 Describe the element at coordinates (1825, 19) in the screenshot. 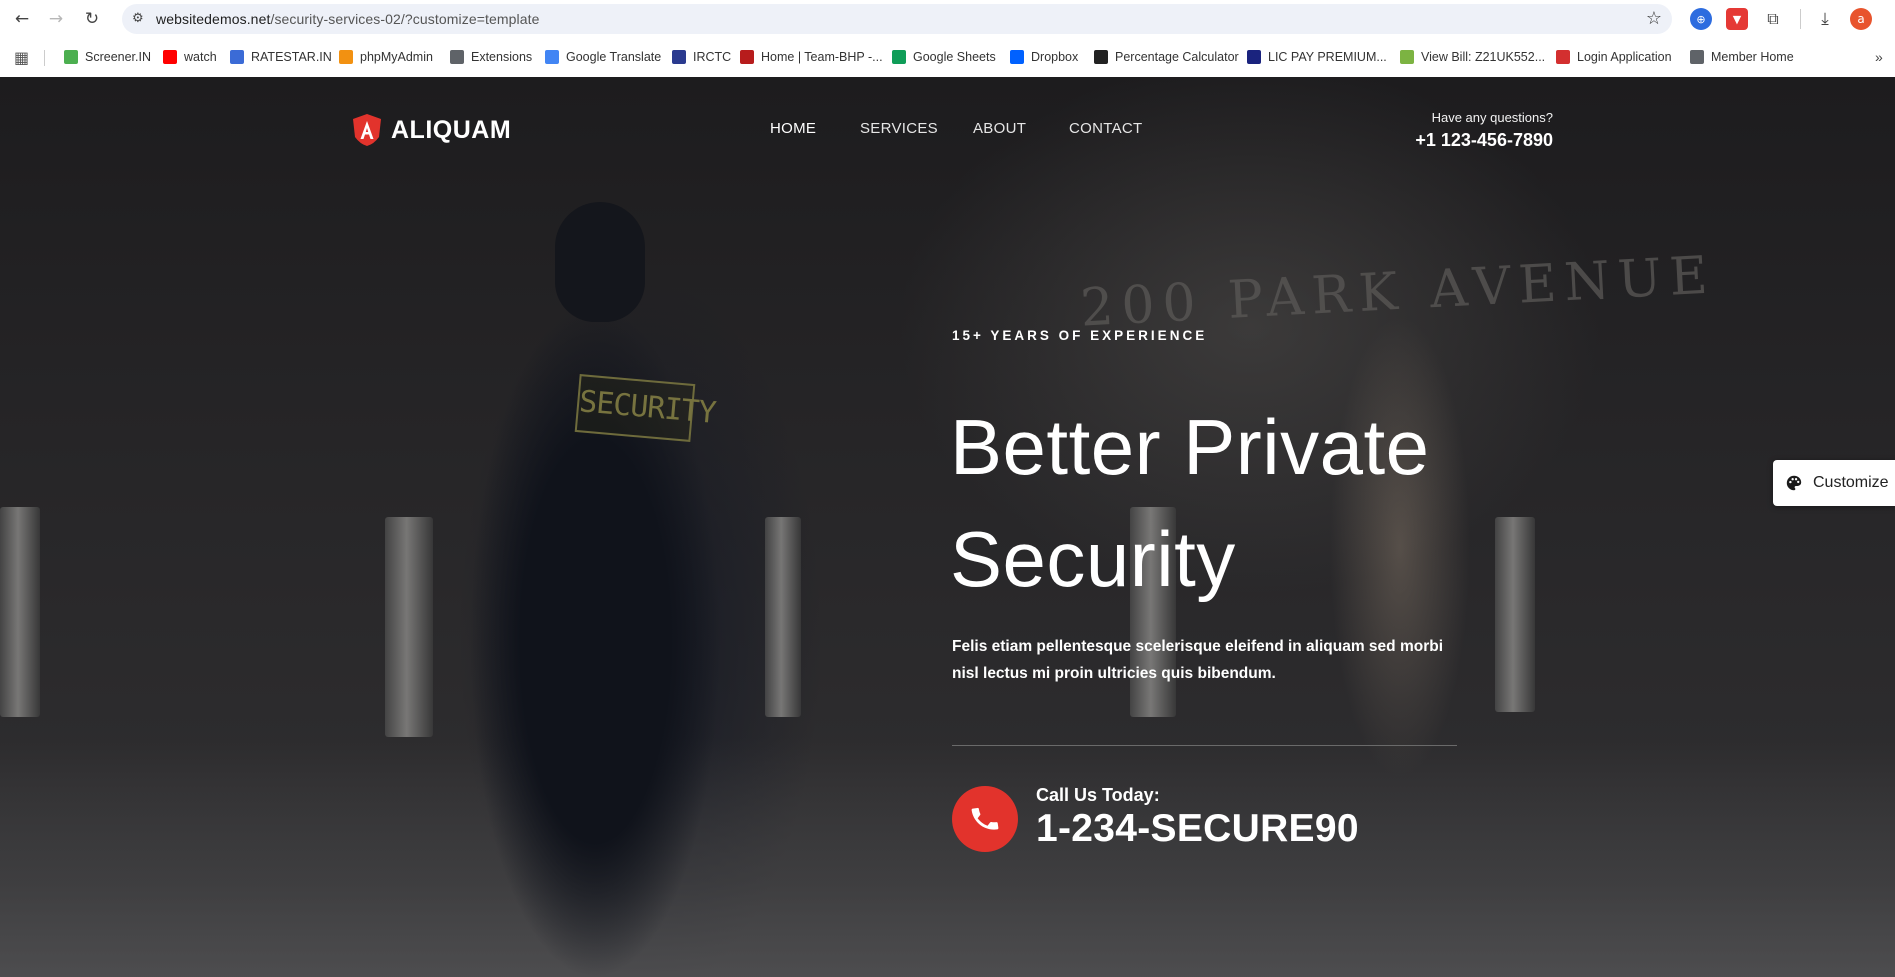

I see `downloads-icon: ⤓` at that location.